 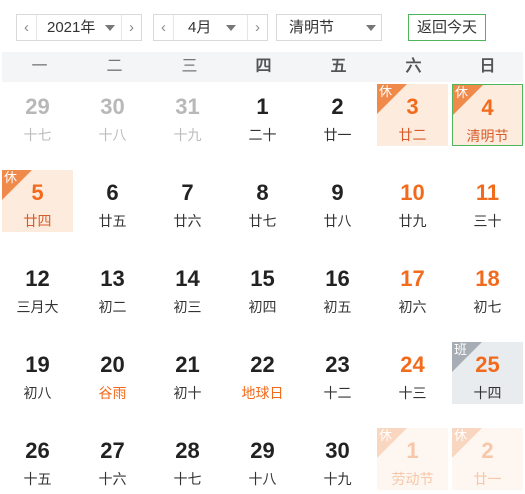 I want to click on day-cell-body: 31 十九, so click(x=187, y=115).